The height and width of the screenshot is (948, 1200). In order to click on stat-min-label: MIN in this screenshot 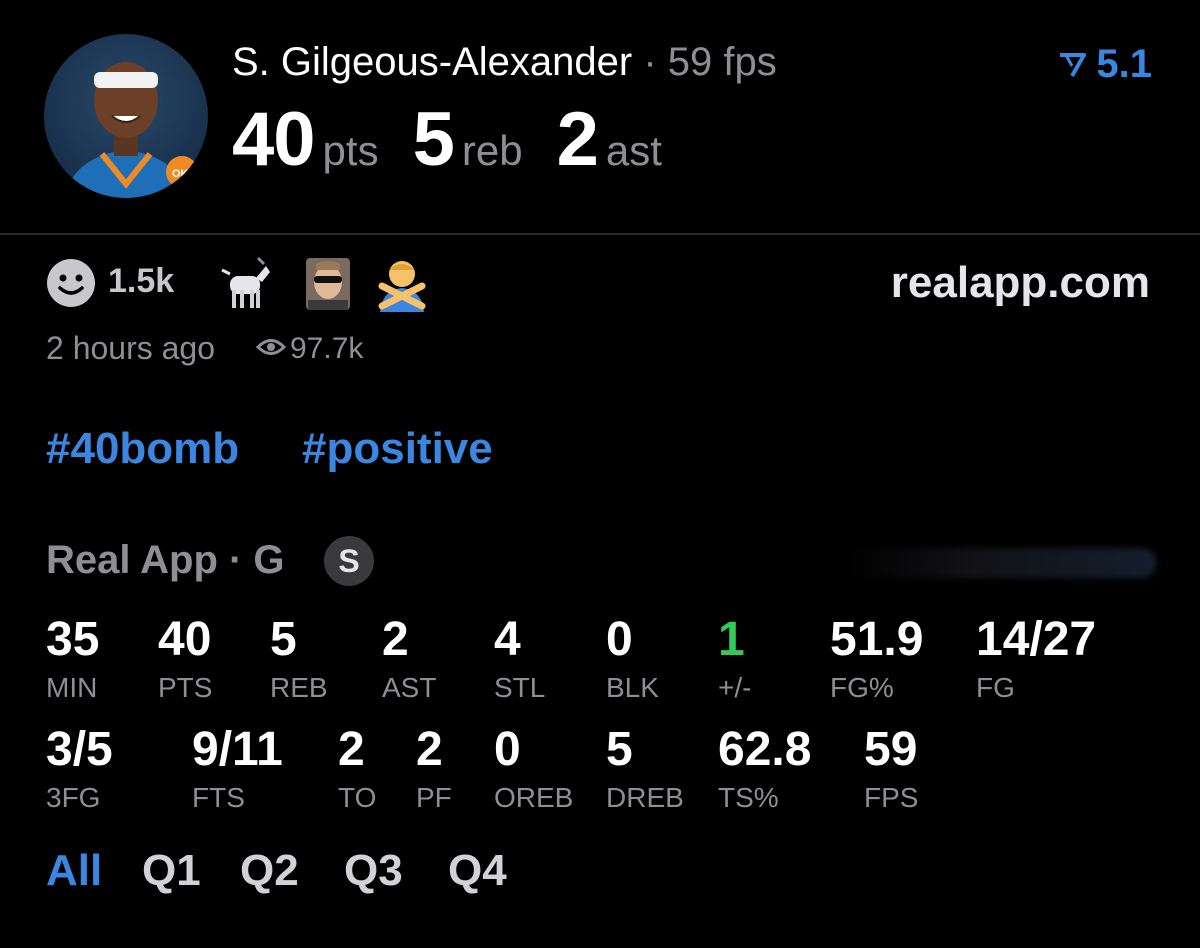, I will do `click(72, 687)`.